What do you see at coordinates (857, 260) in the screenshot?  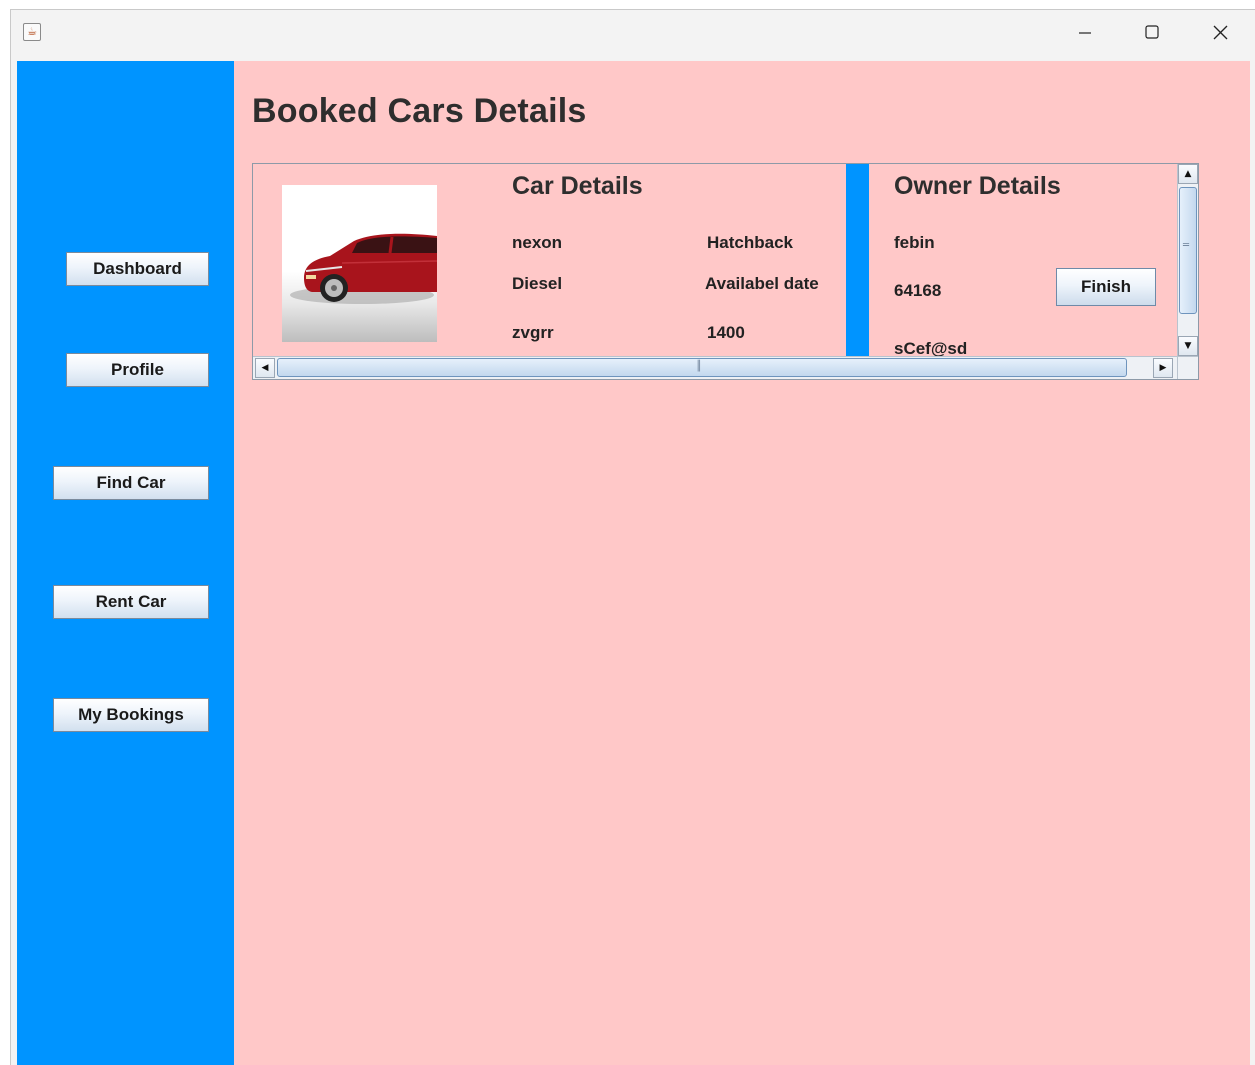 I see `section-divider` at bounding box center [857, 260].